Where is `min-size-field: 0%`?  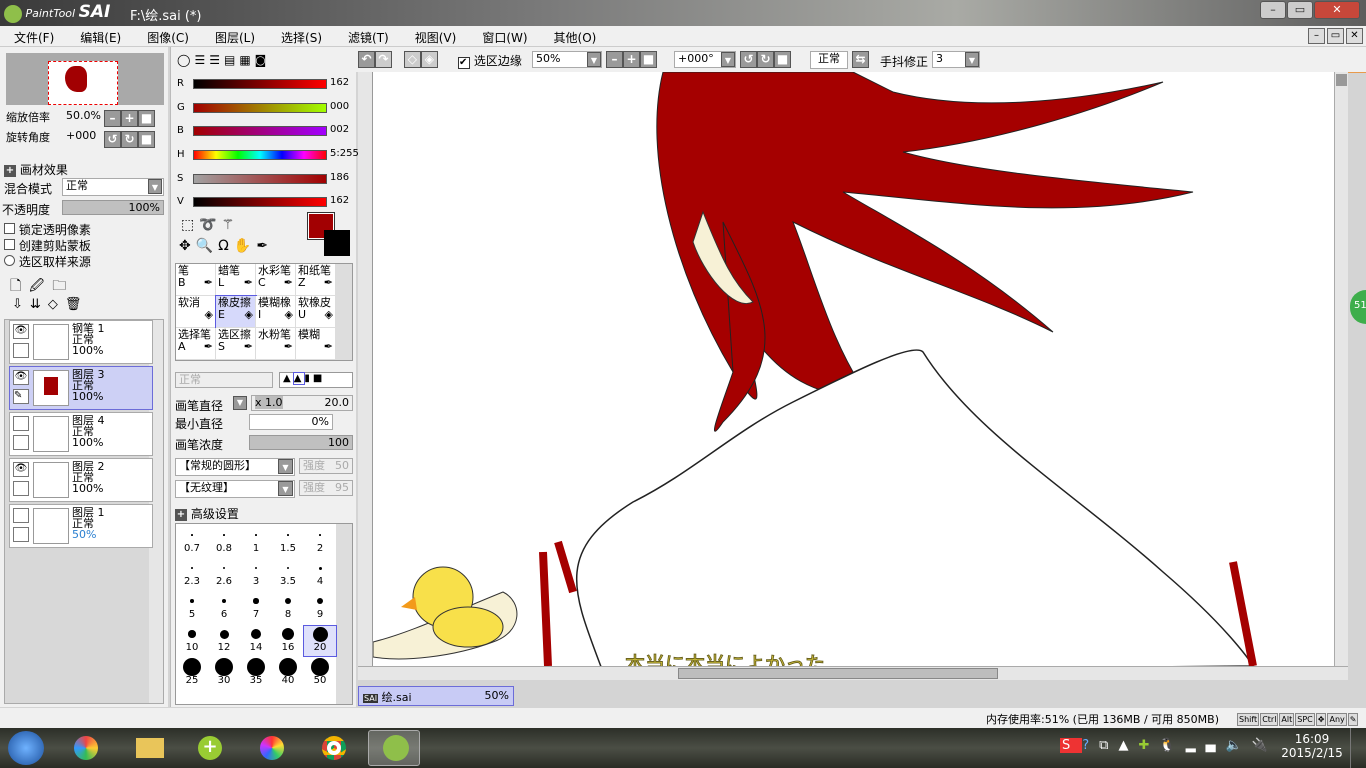 min-size-field: 0% is located at coordinates (291, 422).